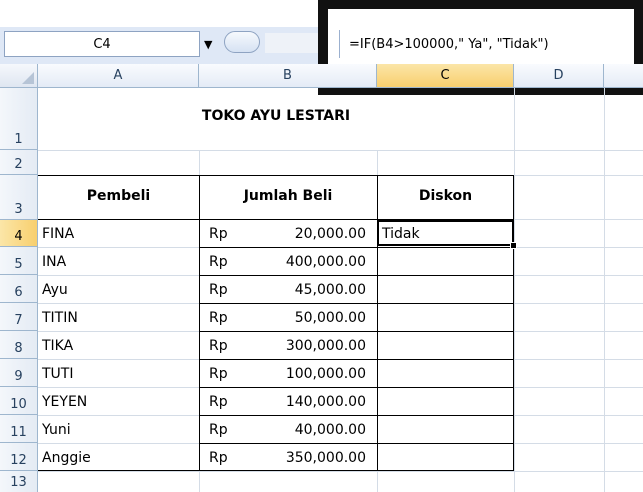  I want to click on row-header-10: 10, so click(19, 401).